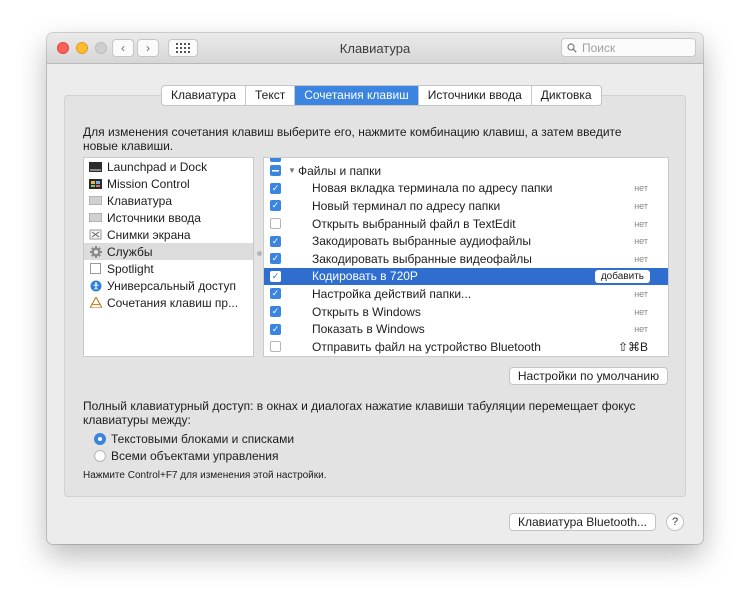 This screenshot has width=750, height=608. Describe the element at coordinates (357, 95) in the screenshot. I see `tab-shortcuts: Сочетания клавиш` at that location.